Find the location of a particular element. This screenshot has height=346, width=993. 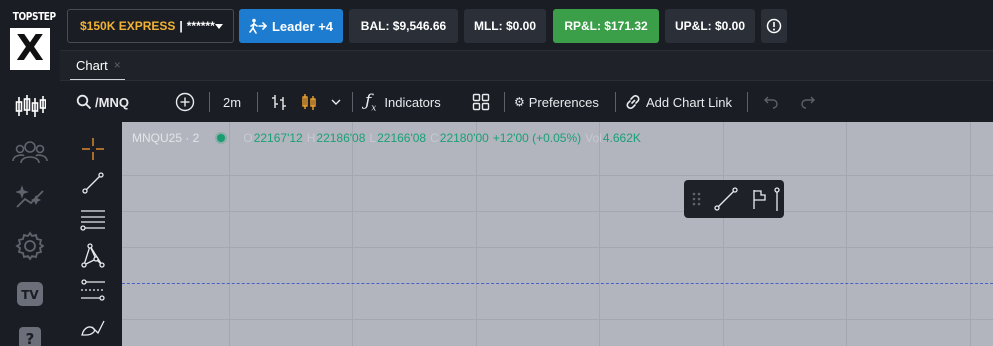

market-status-icon is located at coordinates (221, 138).